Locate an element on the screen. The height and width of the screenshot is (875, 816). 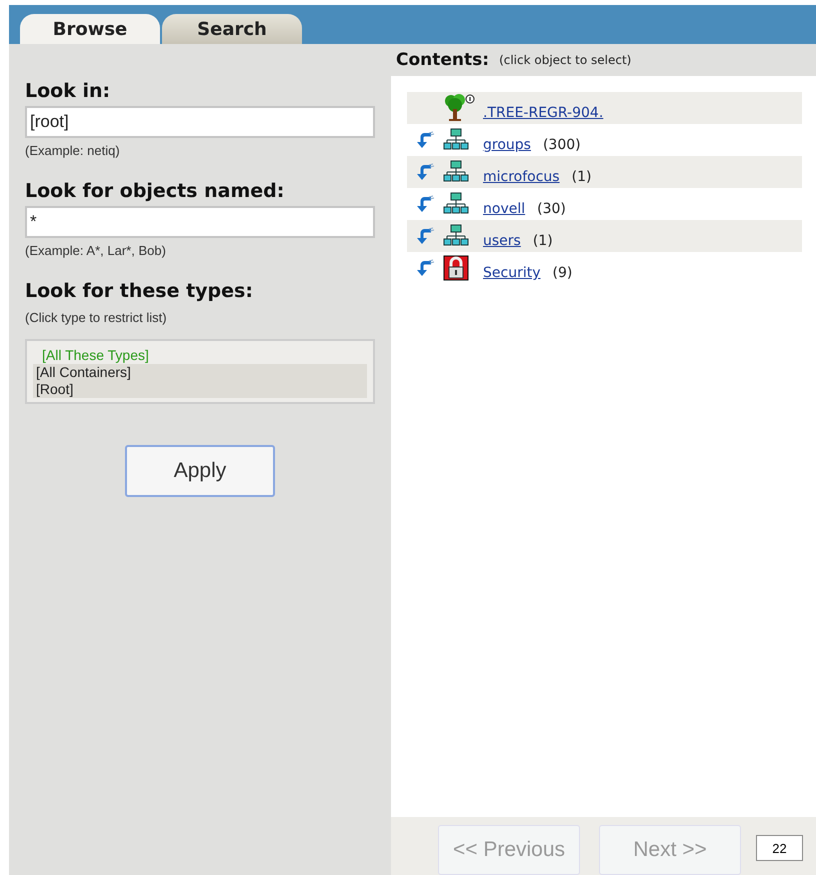
tab: Search is located at coordinates (232, 29).